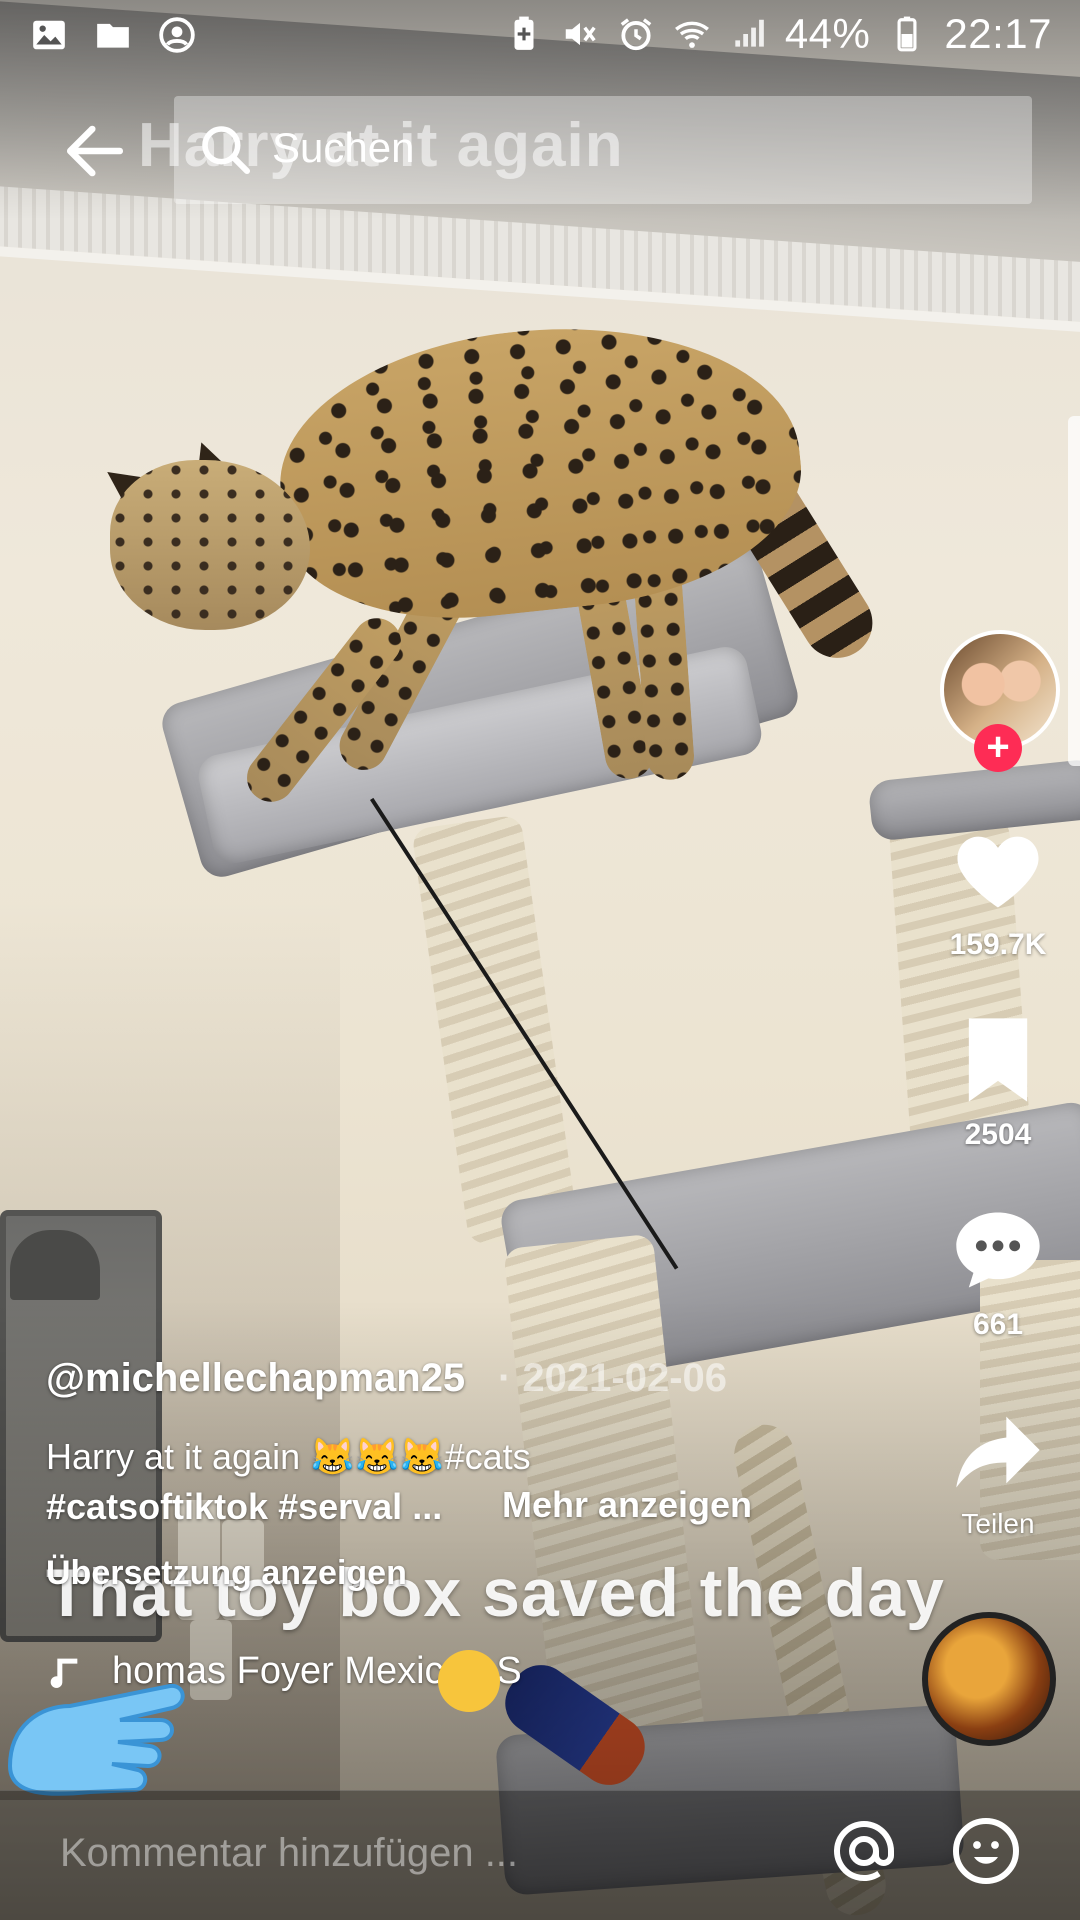 The height and width of the screenshot is (1920, 1080). What do you see at coordinates (495, 1030) in the screenshot?
I see `scratching-post` at bounding box center [495, 1030].